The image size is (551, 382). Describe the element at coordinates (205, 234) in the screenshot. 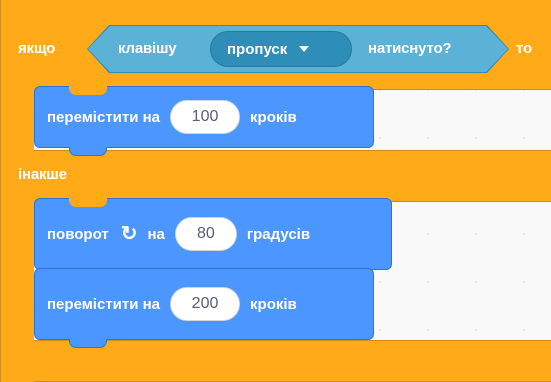

I see `degrees-input: 80` at that location.